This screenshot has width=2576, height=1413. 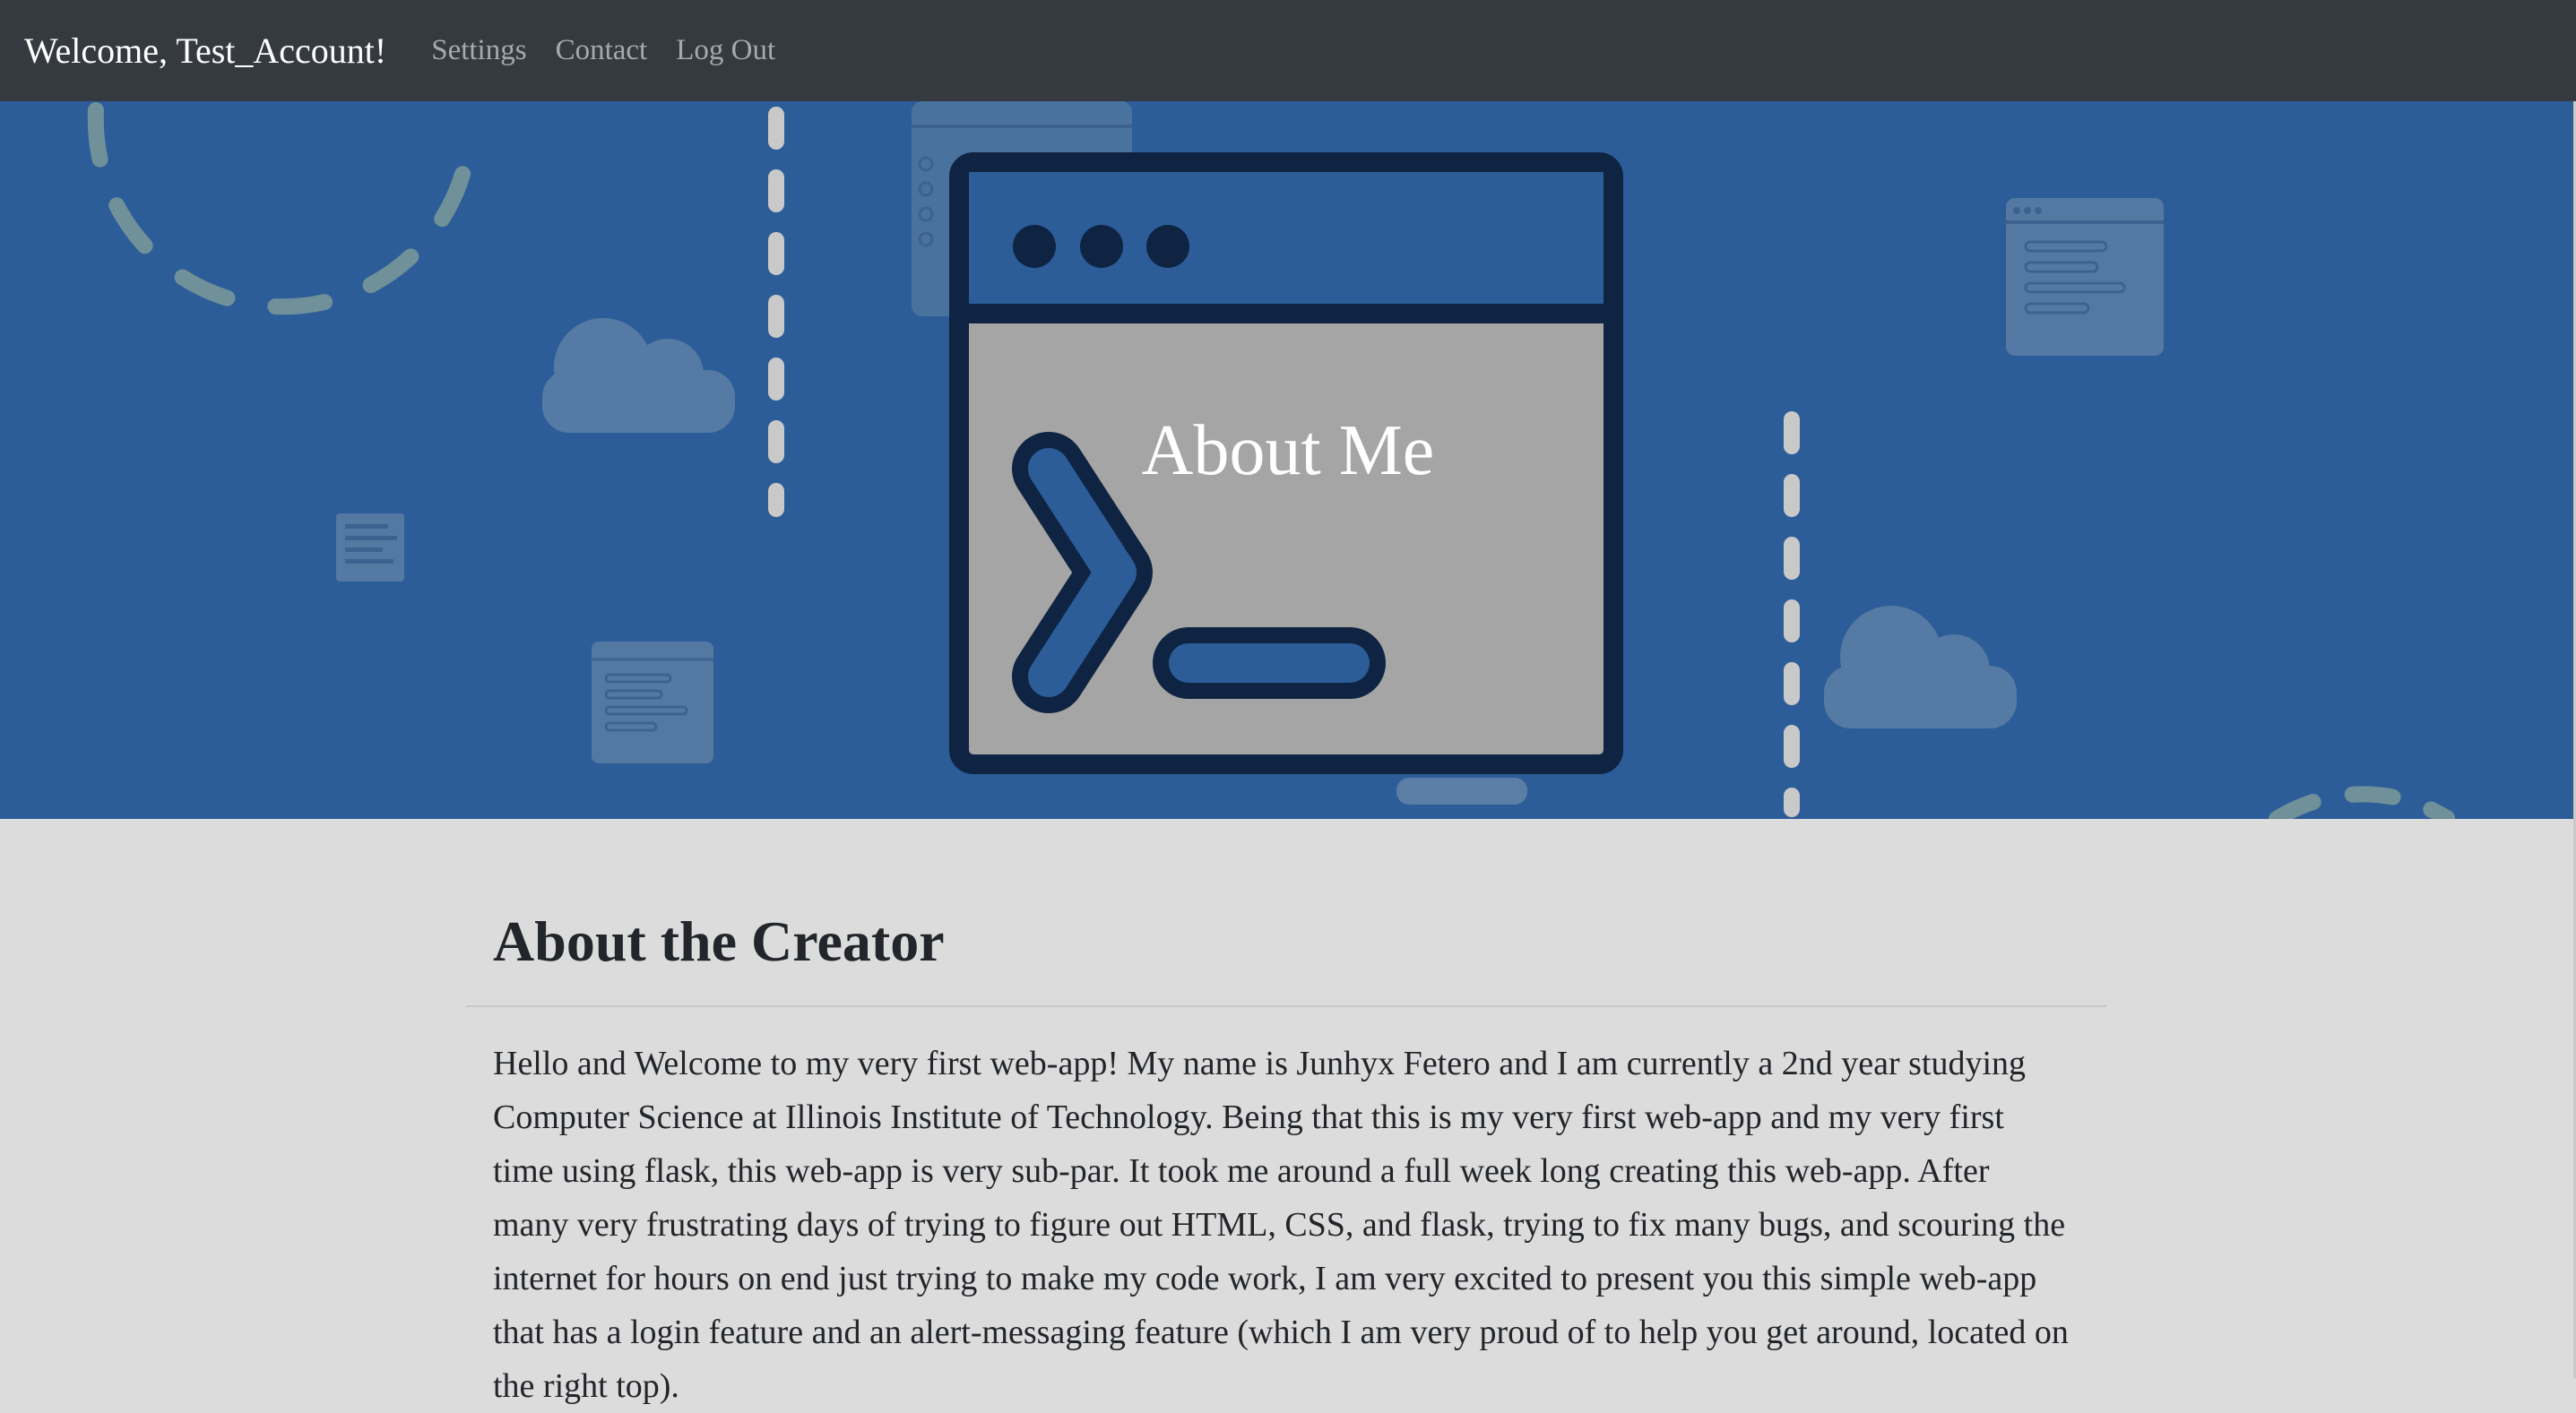 What do you see at coordinates (370, 547) in the screenshot?
I see `document-icon` at bounding box center [370, 547].